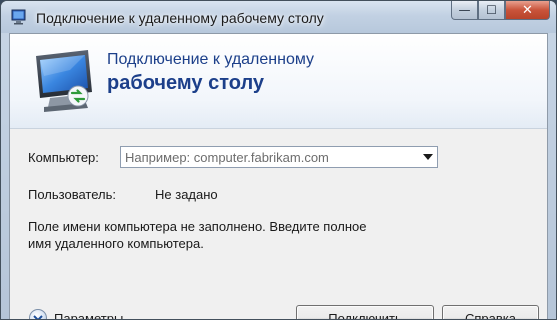 Image resolution: width=557 pixels, height=320 pixels. What do you see at coordinates (491, 10) in the screenshot?
I see `maximize-button: ☐` at bounding box center [491, 10].